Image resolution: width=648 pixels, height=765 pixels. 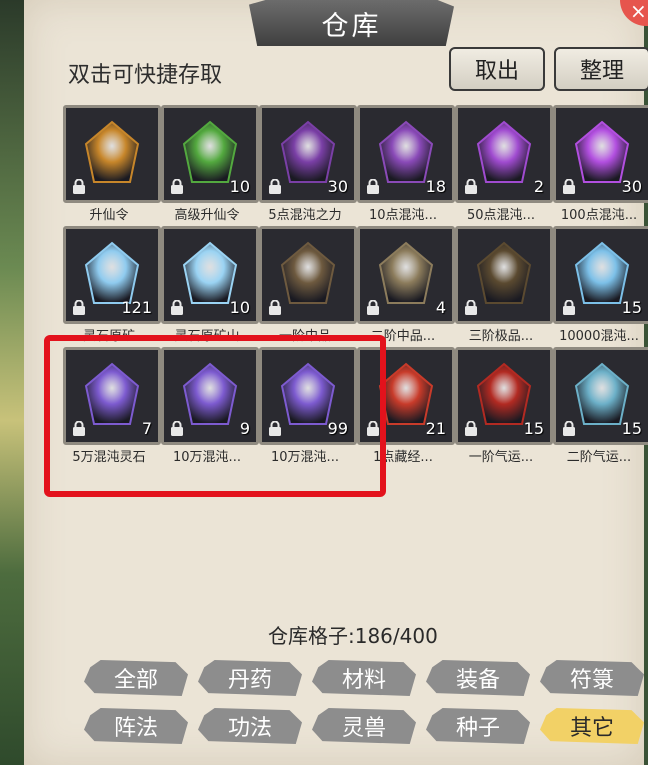 What do you see at coordinates (215, 416) in the screenshot?
I see `selection-highlight` at bounding box center [215, 416].